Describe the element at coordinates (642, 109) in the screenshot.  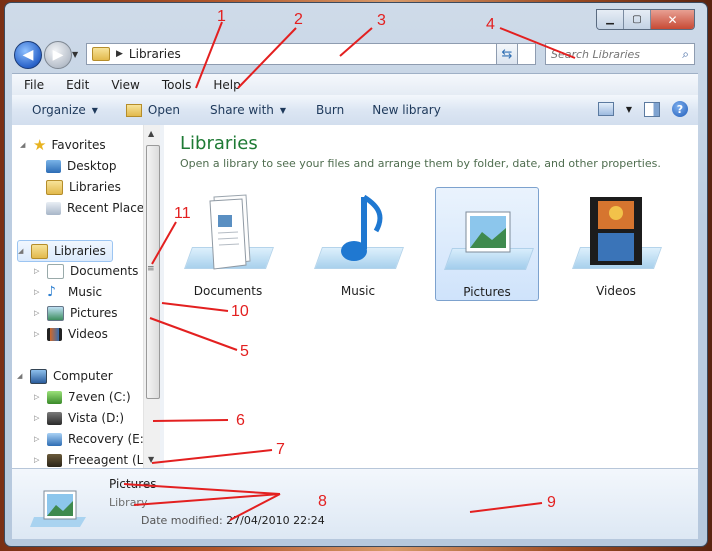
I see `toolbar-right: ▼ ?` at that location.